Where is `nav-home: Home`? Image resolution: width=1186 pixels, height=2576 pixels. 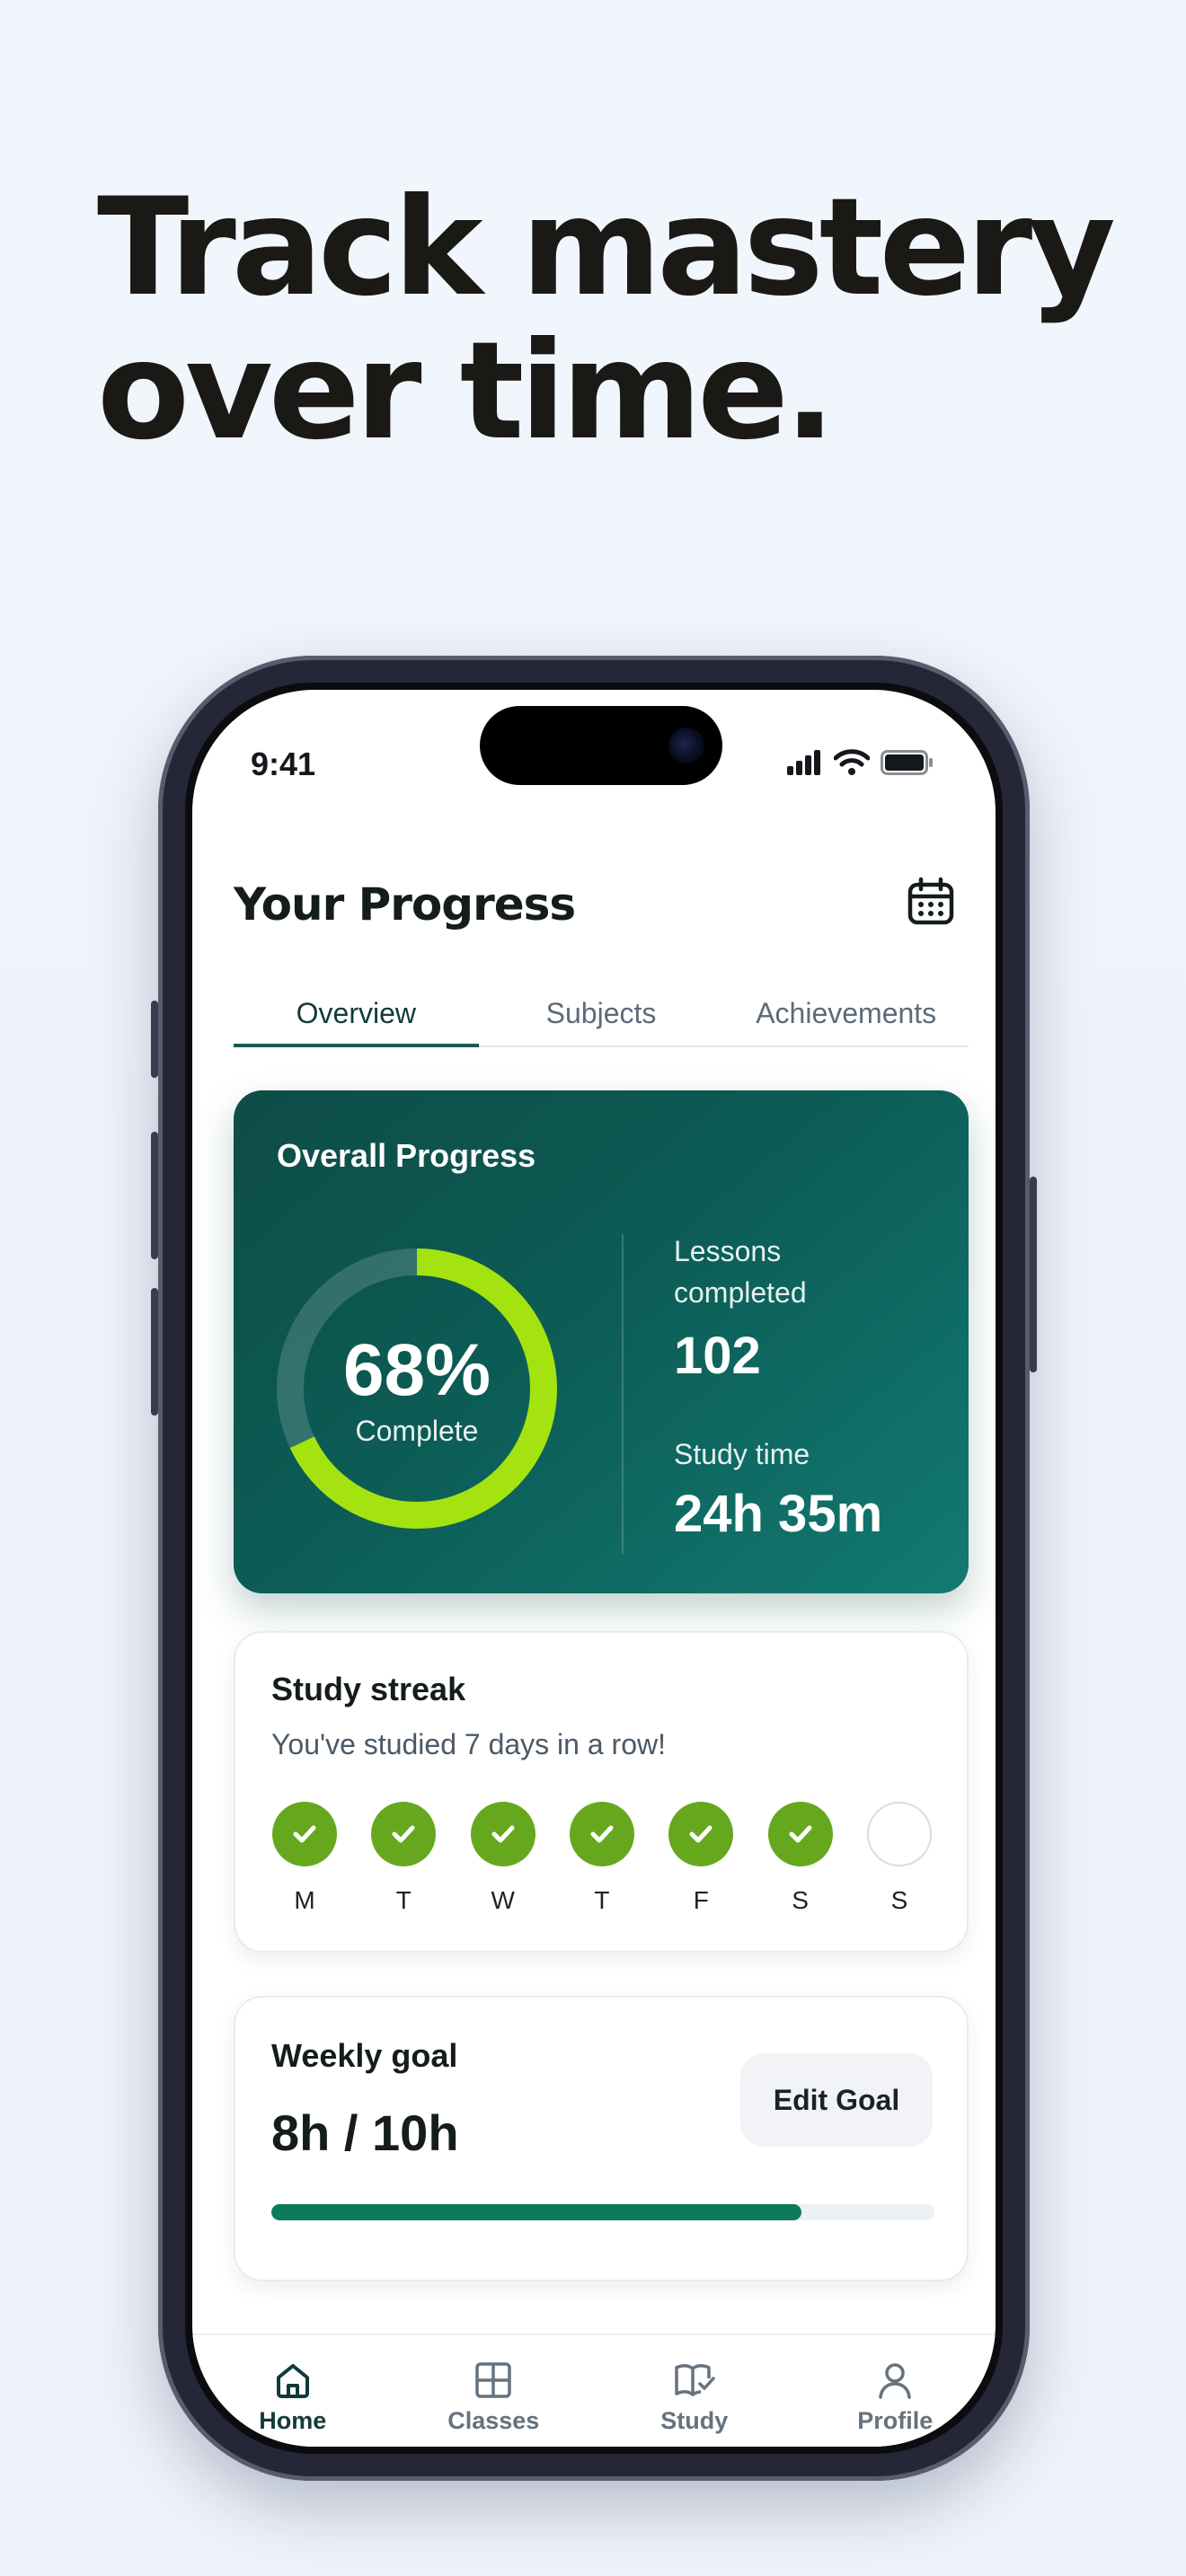 nav-home: Home is located at coordinates (293, 2391).